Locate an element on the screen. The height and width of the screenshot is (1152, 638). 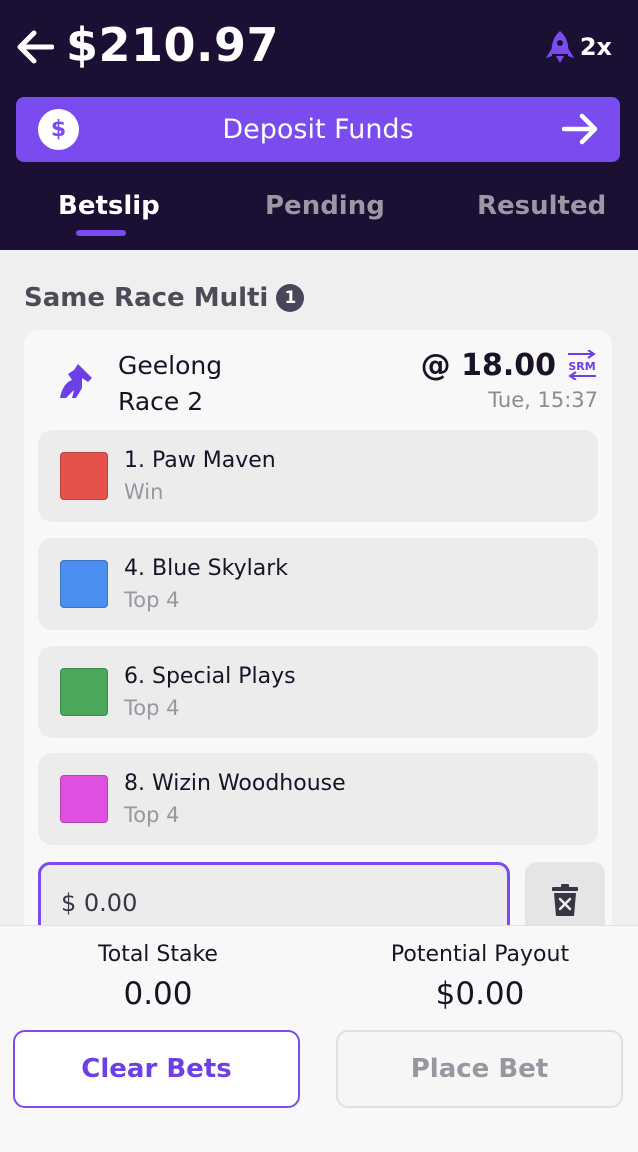
deposit-label: Deposit Funds is located at coordinates (318, 129).